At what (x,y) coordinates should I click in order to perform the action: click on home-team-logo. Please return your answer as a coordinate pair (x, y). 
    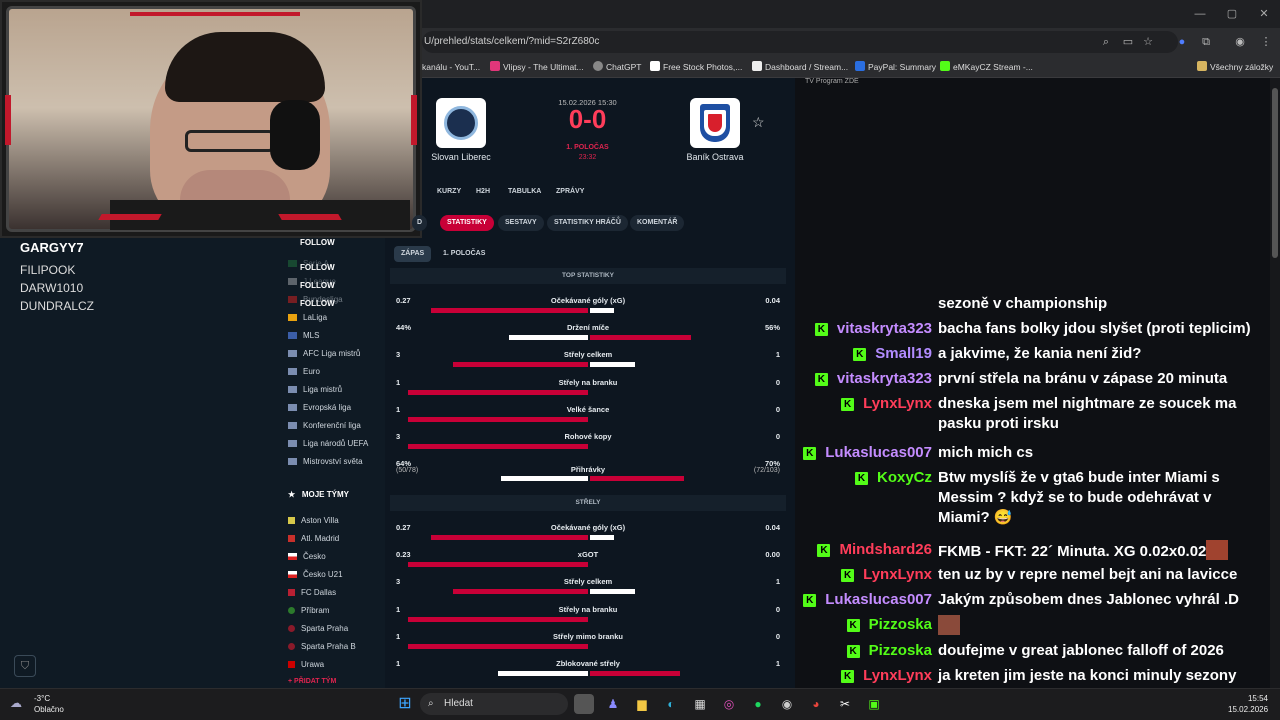
    Looking at the image, I should click on (461, 123).